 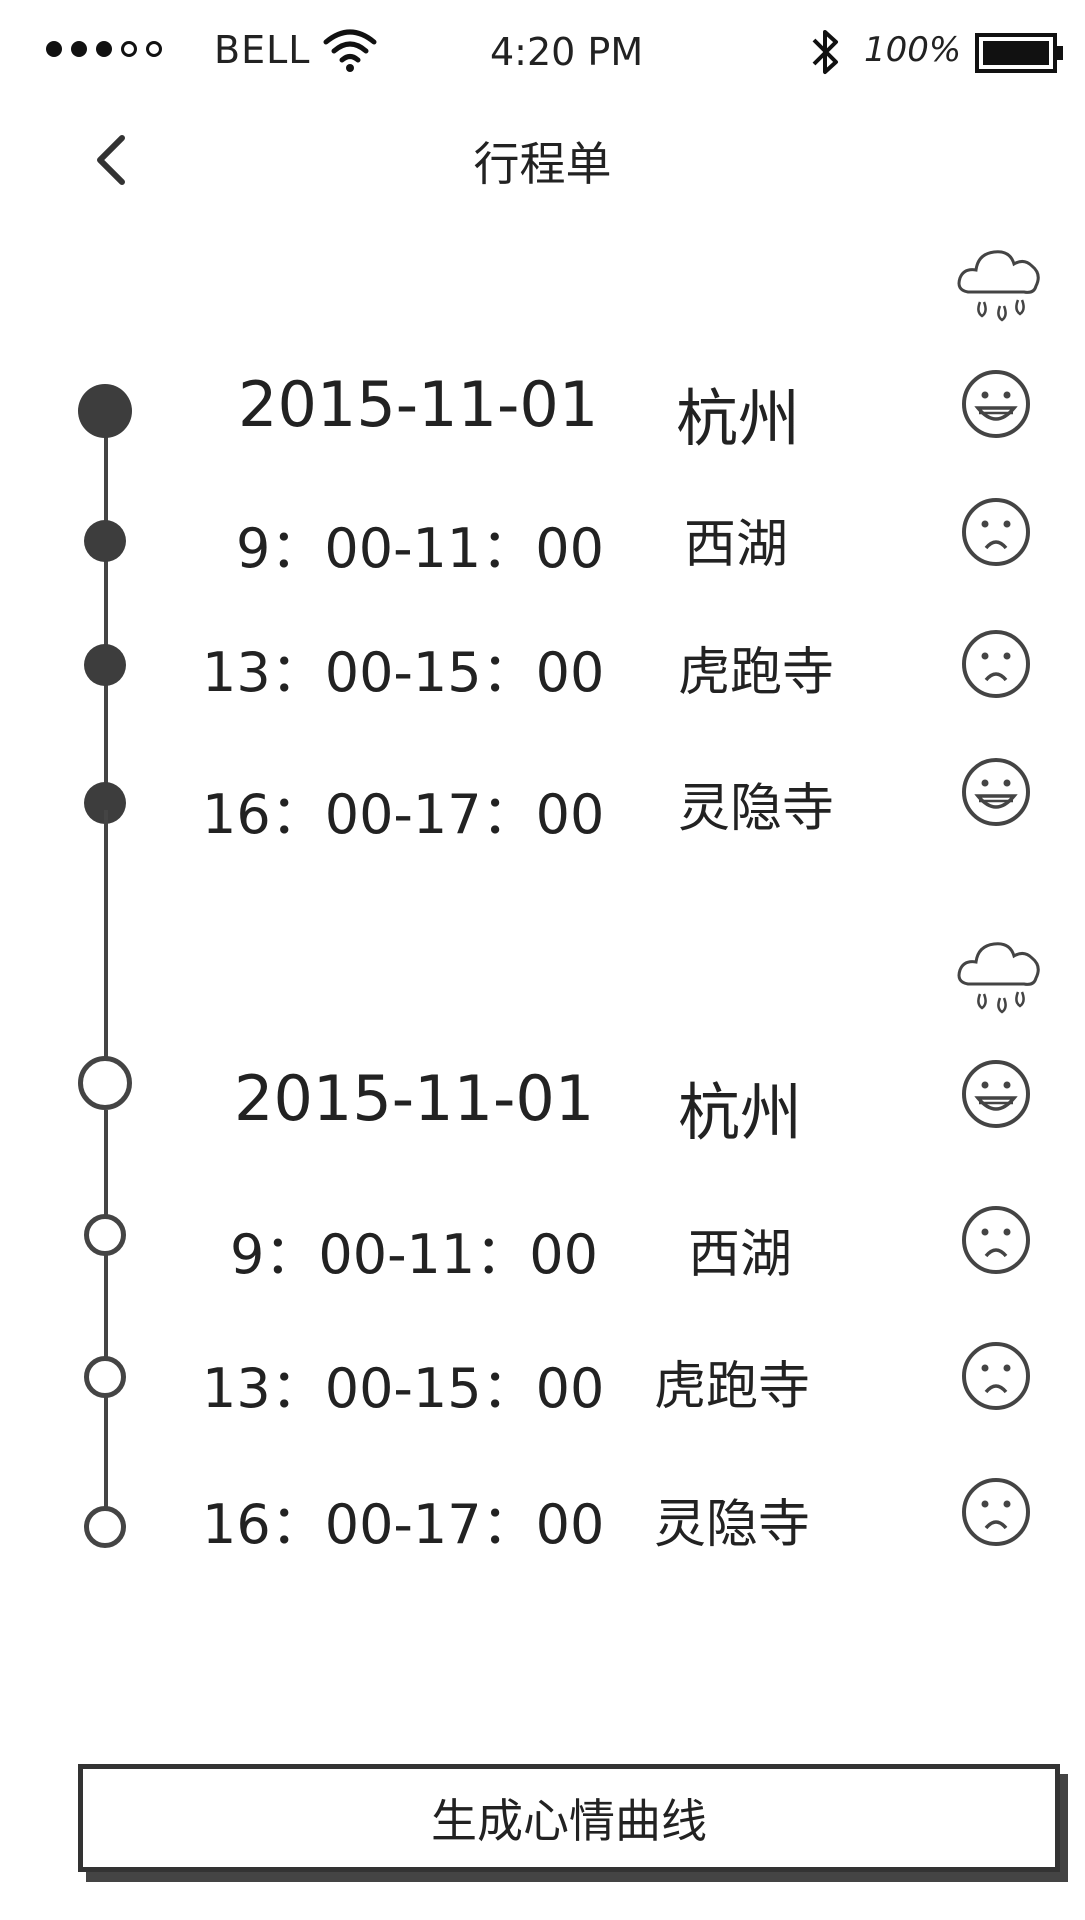 What do you see at coordinates (350, 50) in the screenshot?
I see `wifi-icon` at bounding box center [350, 50].